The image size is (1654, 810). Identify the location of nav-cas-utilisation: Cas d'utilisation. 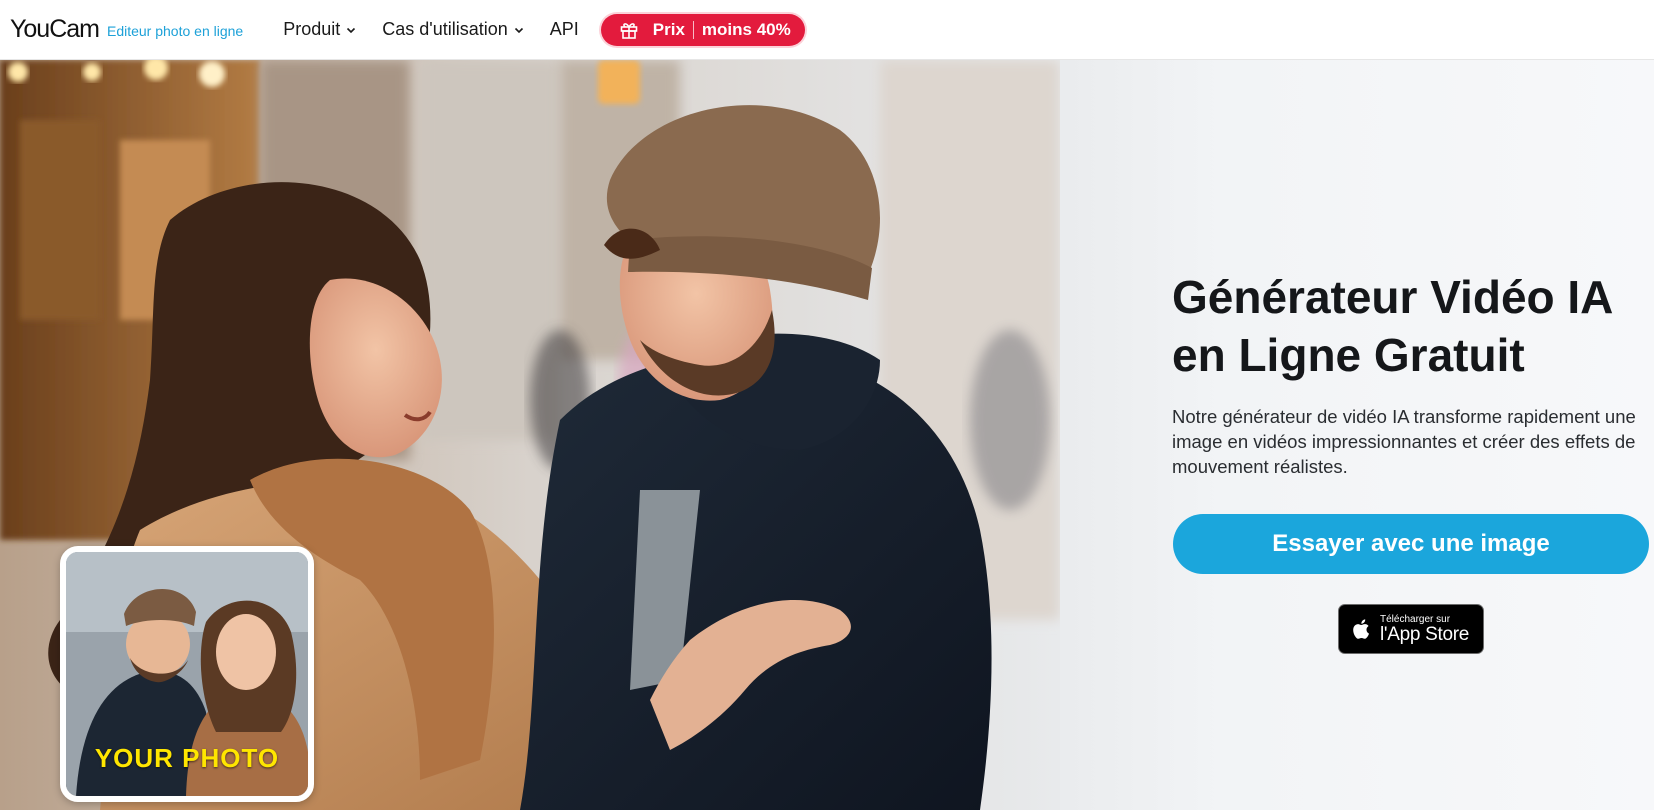
(453, 29).